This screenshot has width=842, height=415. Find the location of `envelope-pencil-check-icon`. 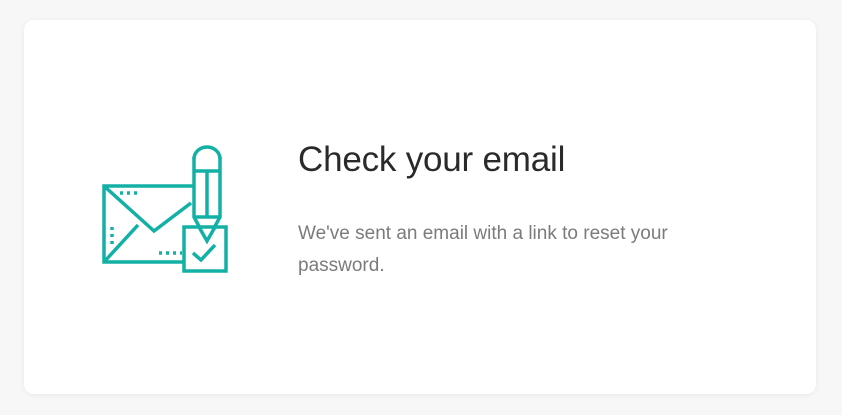

envelope-pencil-check-icon is located at coordinates (168, 209).